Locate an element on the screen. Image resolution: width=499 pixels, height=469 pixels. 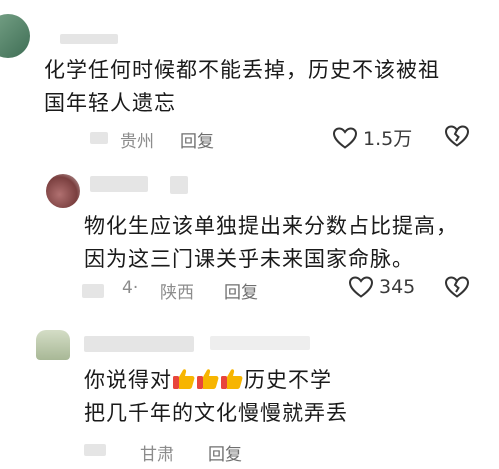
like-button: 1.5万 is located at coordinates (372, 137).